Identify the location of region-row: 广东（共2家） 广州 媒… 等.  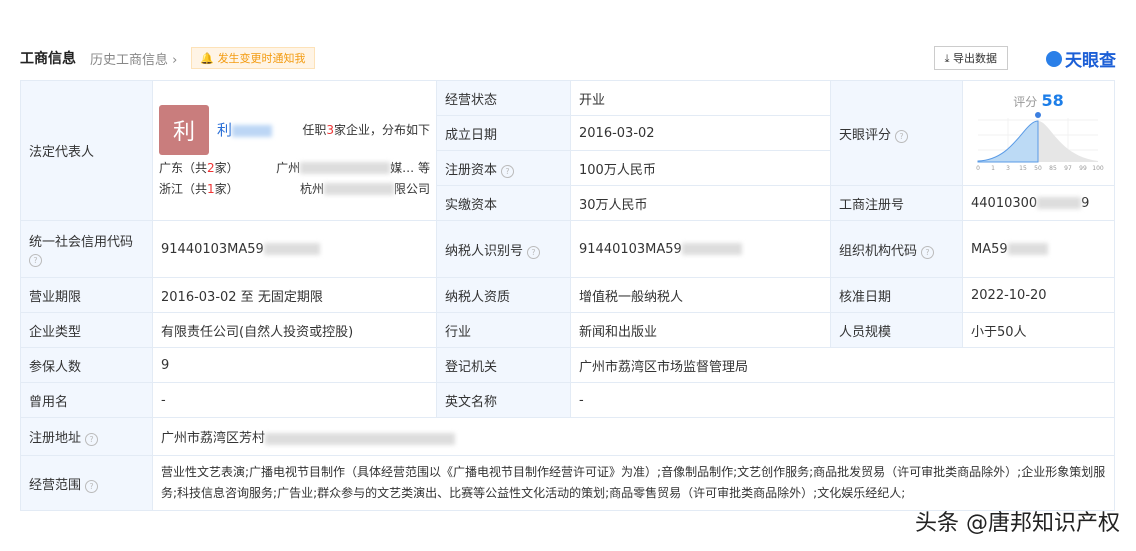
(294, 167).